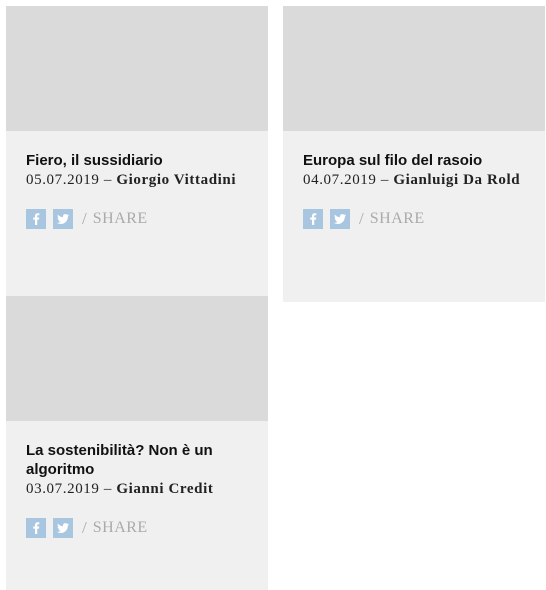 The image size is (546, 590). Describe the element at coordinates (137, 160) in the screenshot. I see `article-title: Fiero, il sussidiario` at that location.